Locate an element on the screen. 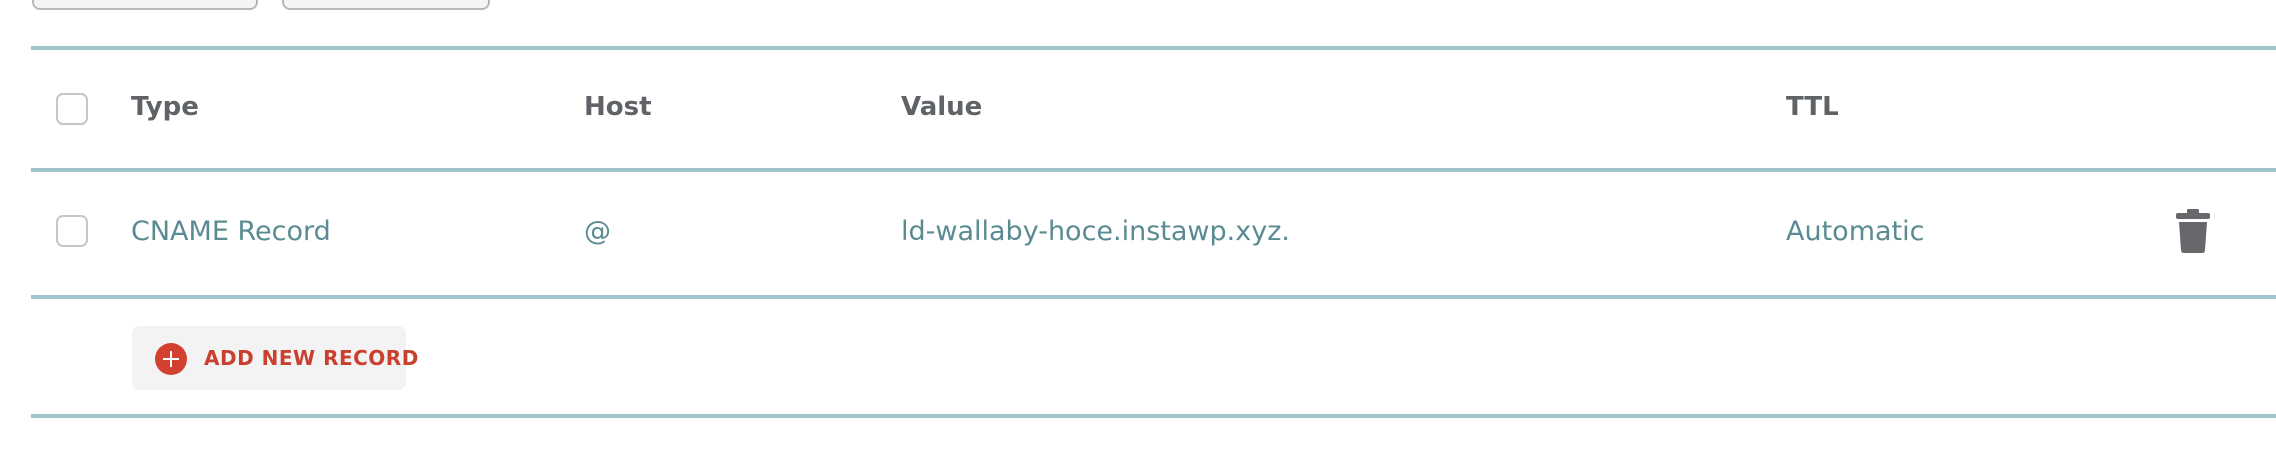 The width and height of the screenshot is (2276, 462). record-host: @ is located at coordinates (597, 231).